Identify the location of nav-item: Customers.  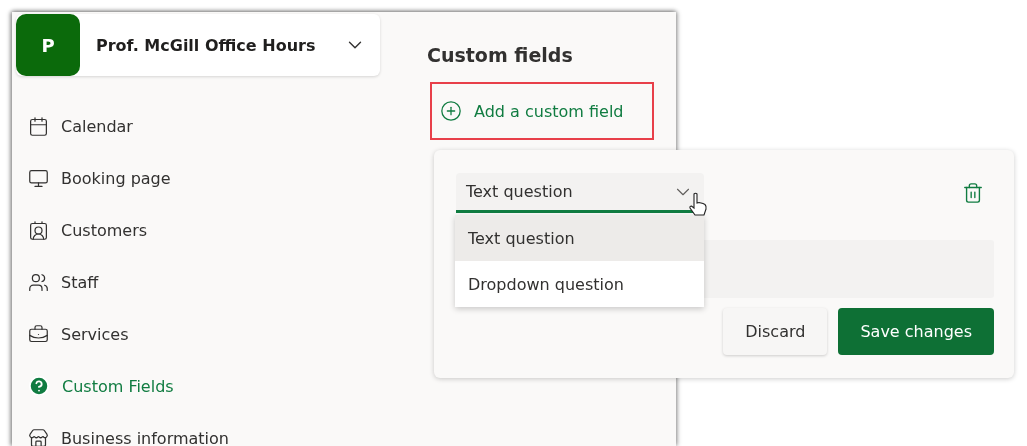
(220, 230).